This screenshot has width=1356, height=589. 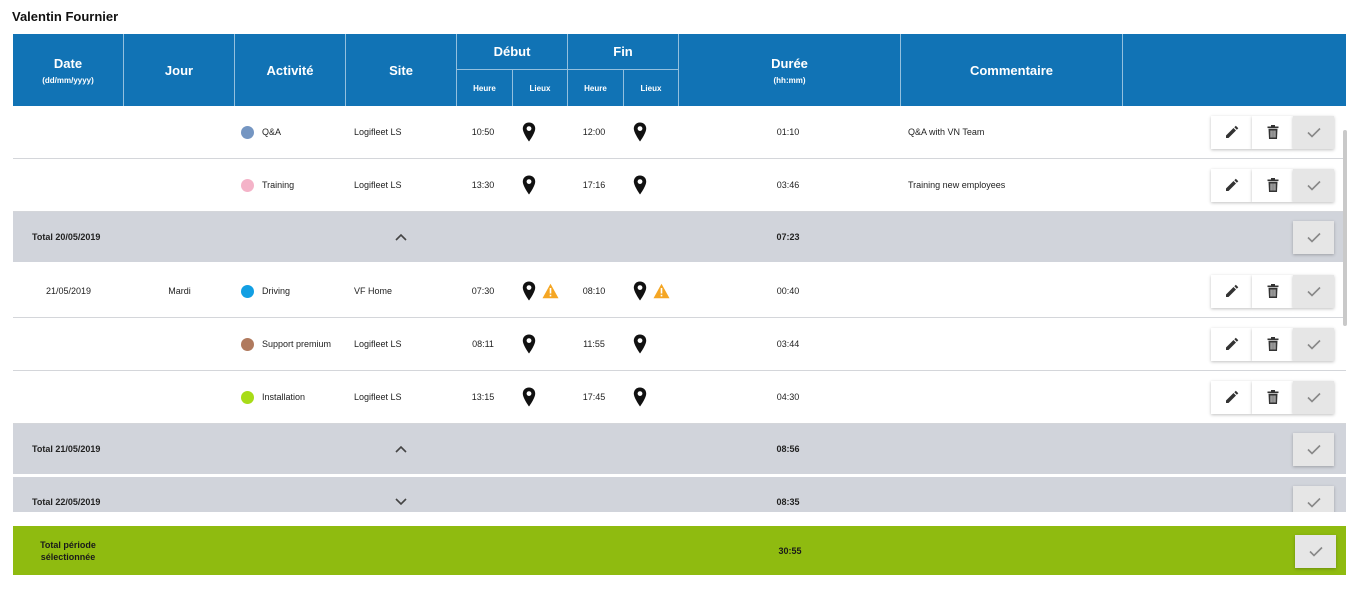 What do you see at coordinates (66, 449) in the screenshot?
I see `day-total-label: Total 21/05/2019` at bounding box center [66, 449].